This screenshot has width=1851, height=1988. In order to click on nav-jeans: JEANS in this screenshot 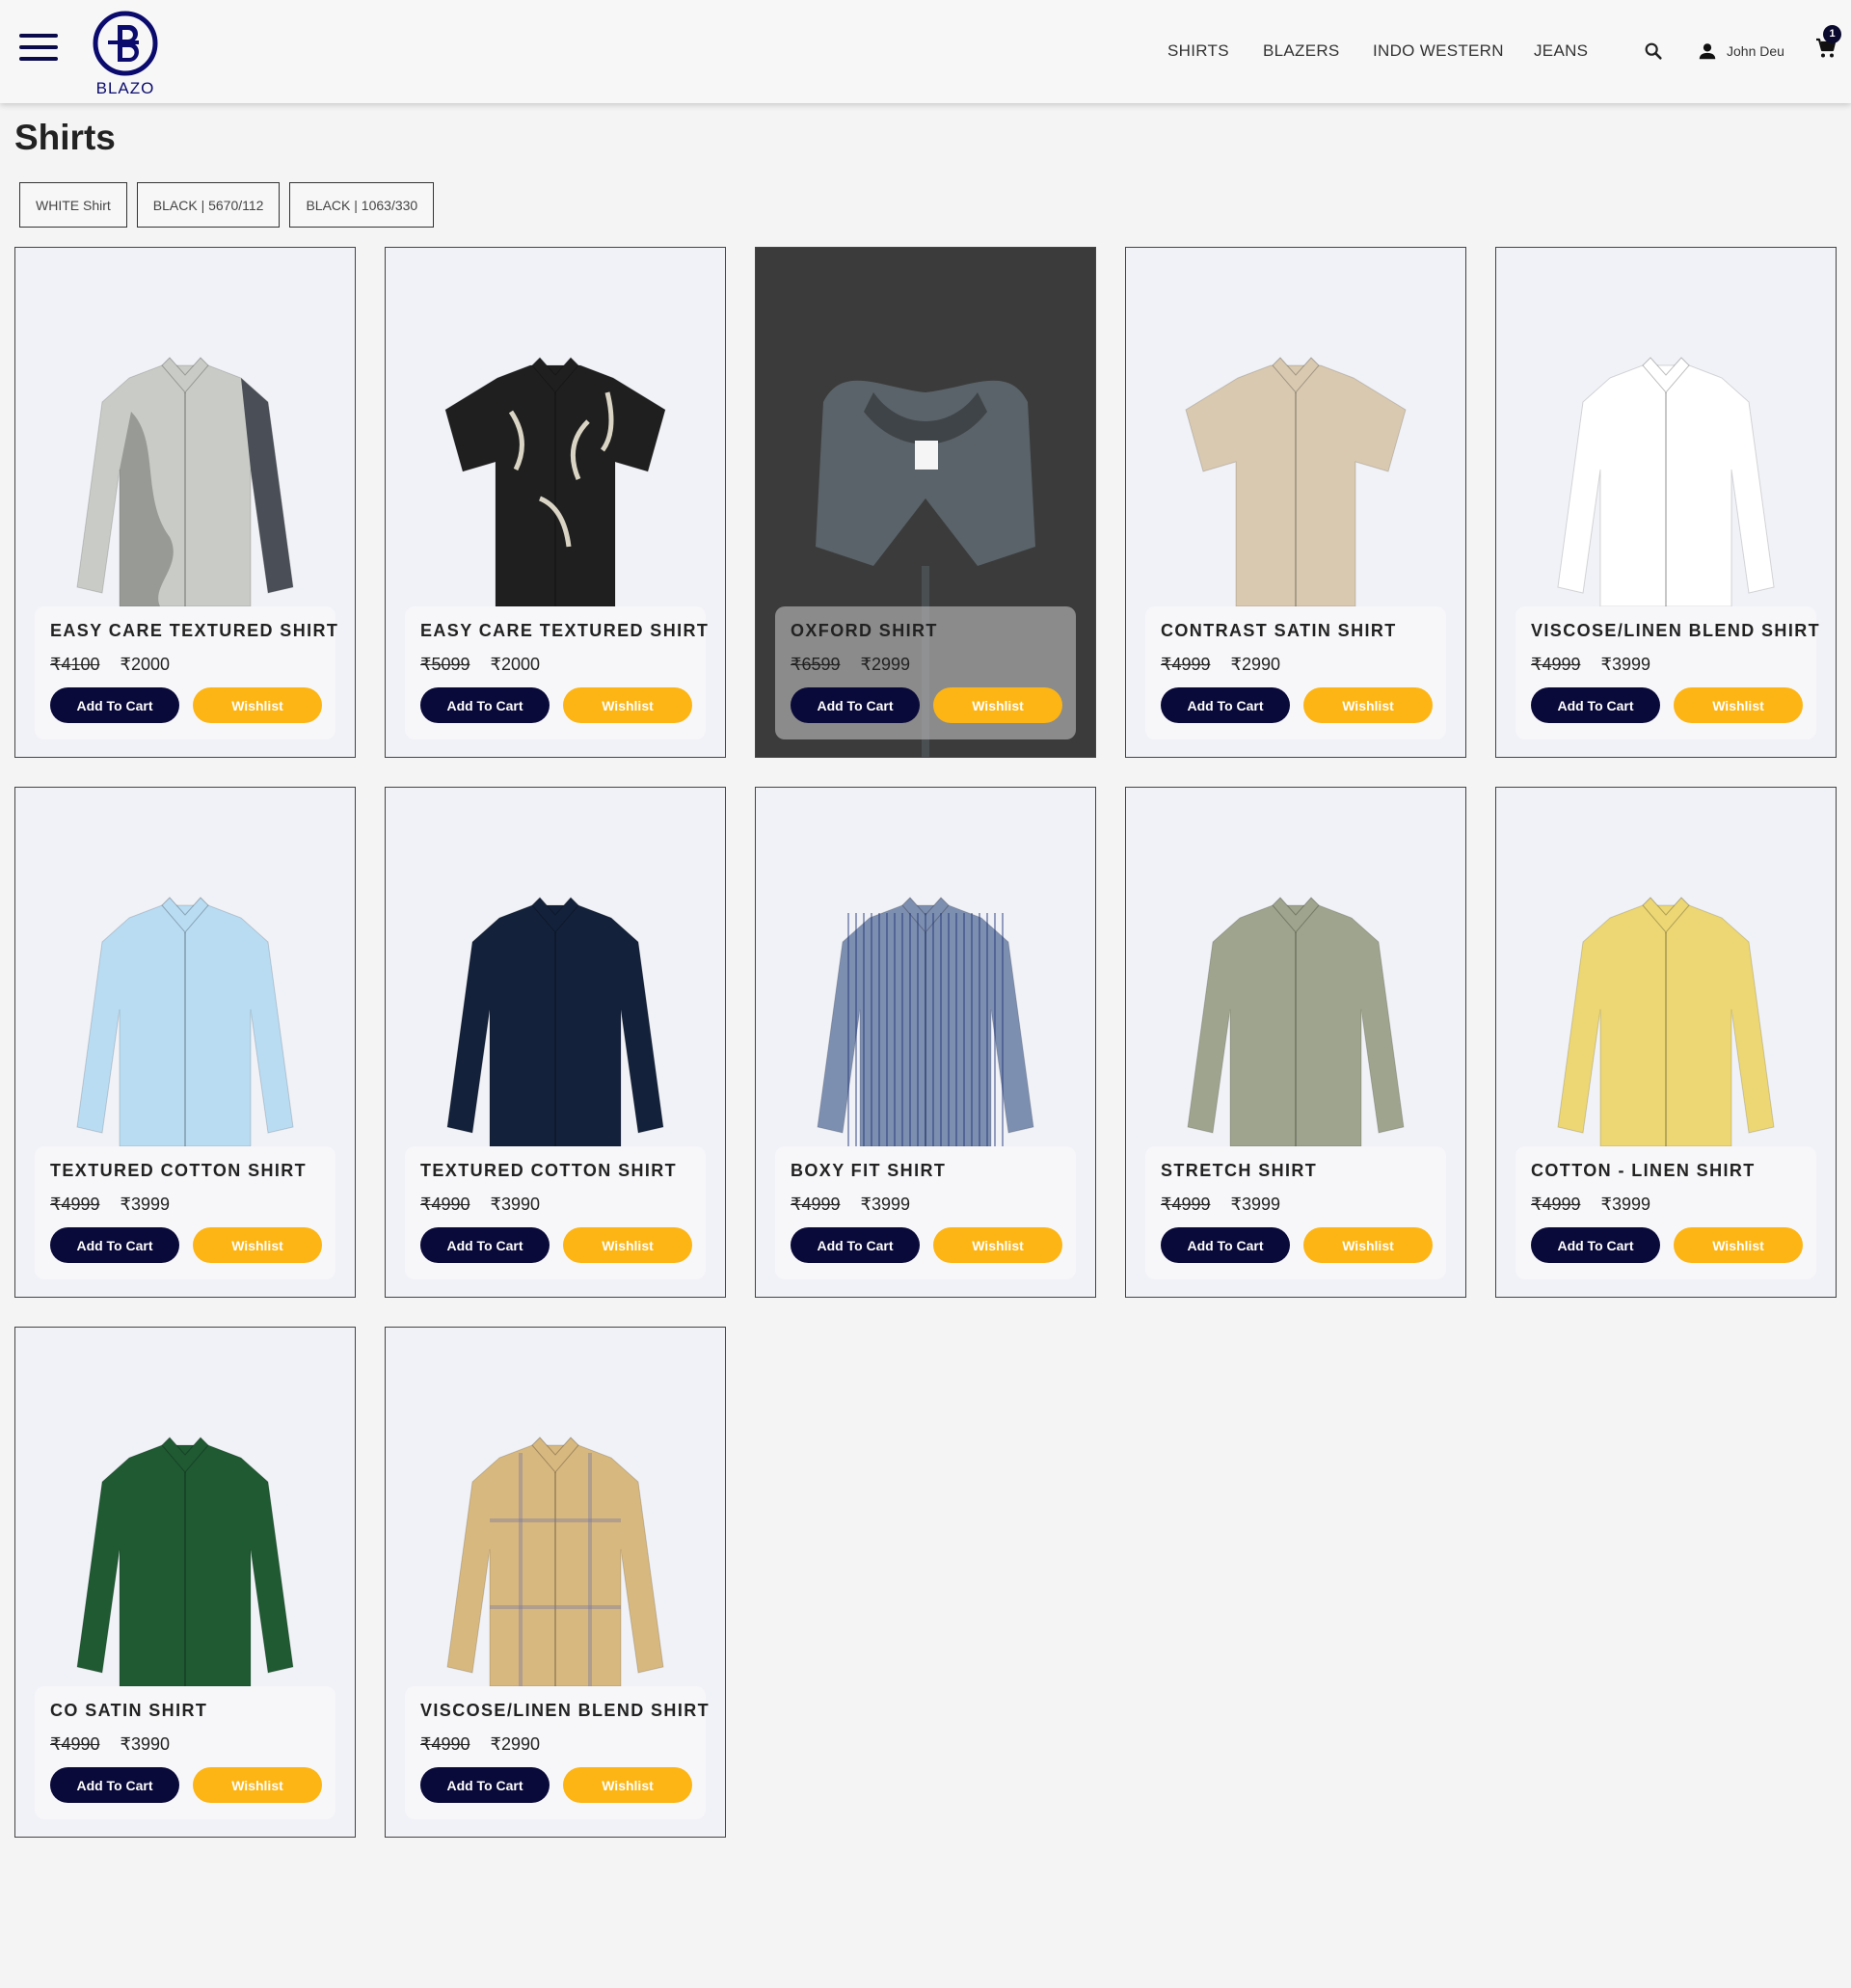, I will do `click(1561, 51)`.